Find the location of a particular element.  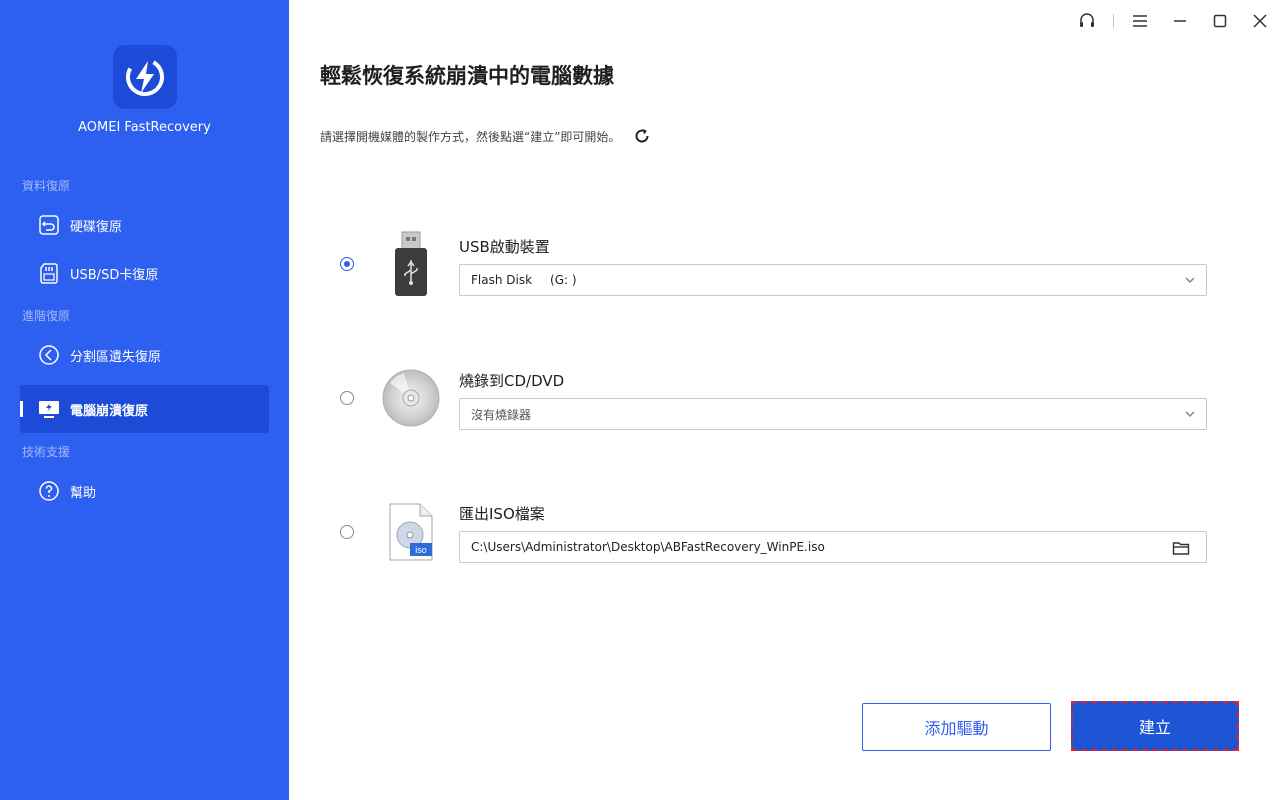

sidebar-item-label: 電腦崩潰復原 is located at coordinates (109, 411).